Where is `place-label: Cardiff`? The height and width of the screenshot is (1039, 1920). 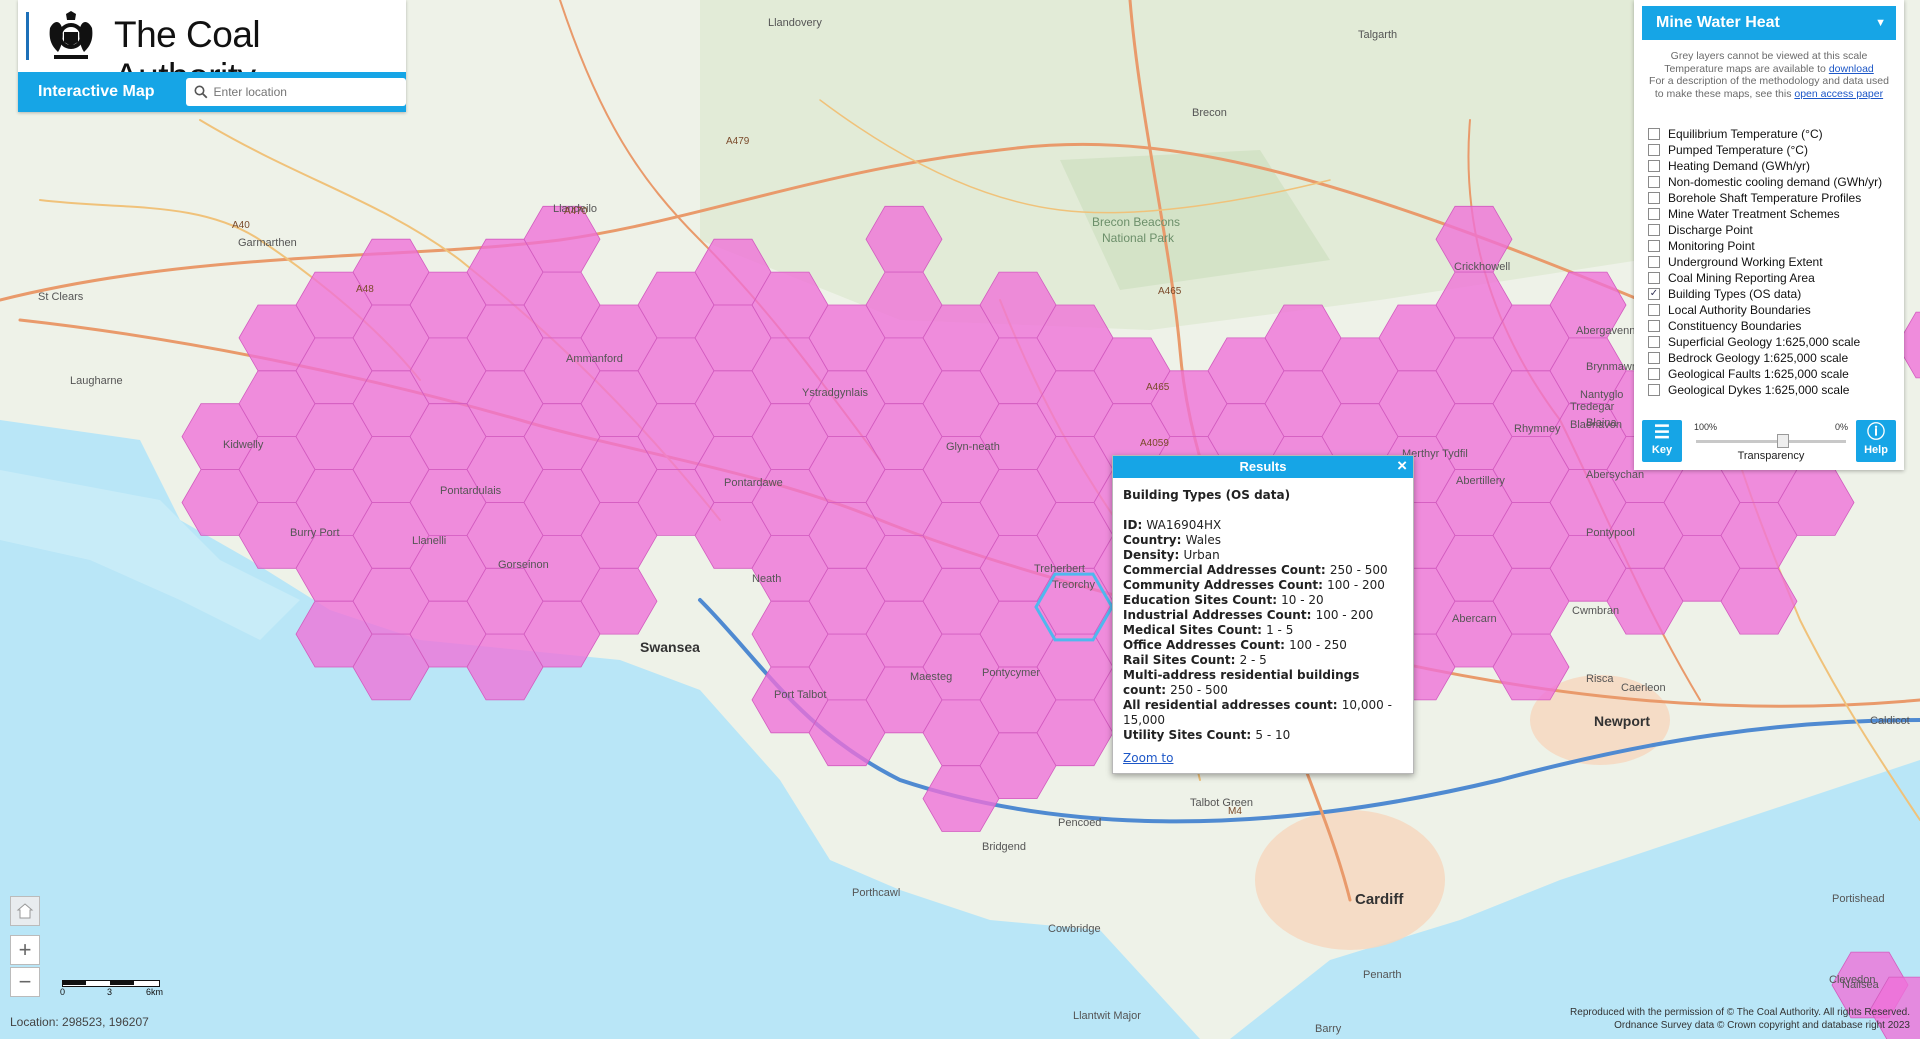
place-label: Cardiff is located at coordinates (1379, 899).